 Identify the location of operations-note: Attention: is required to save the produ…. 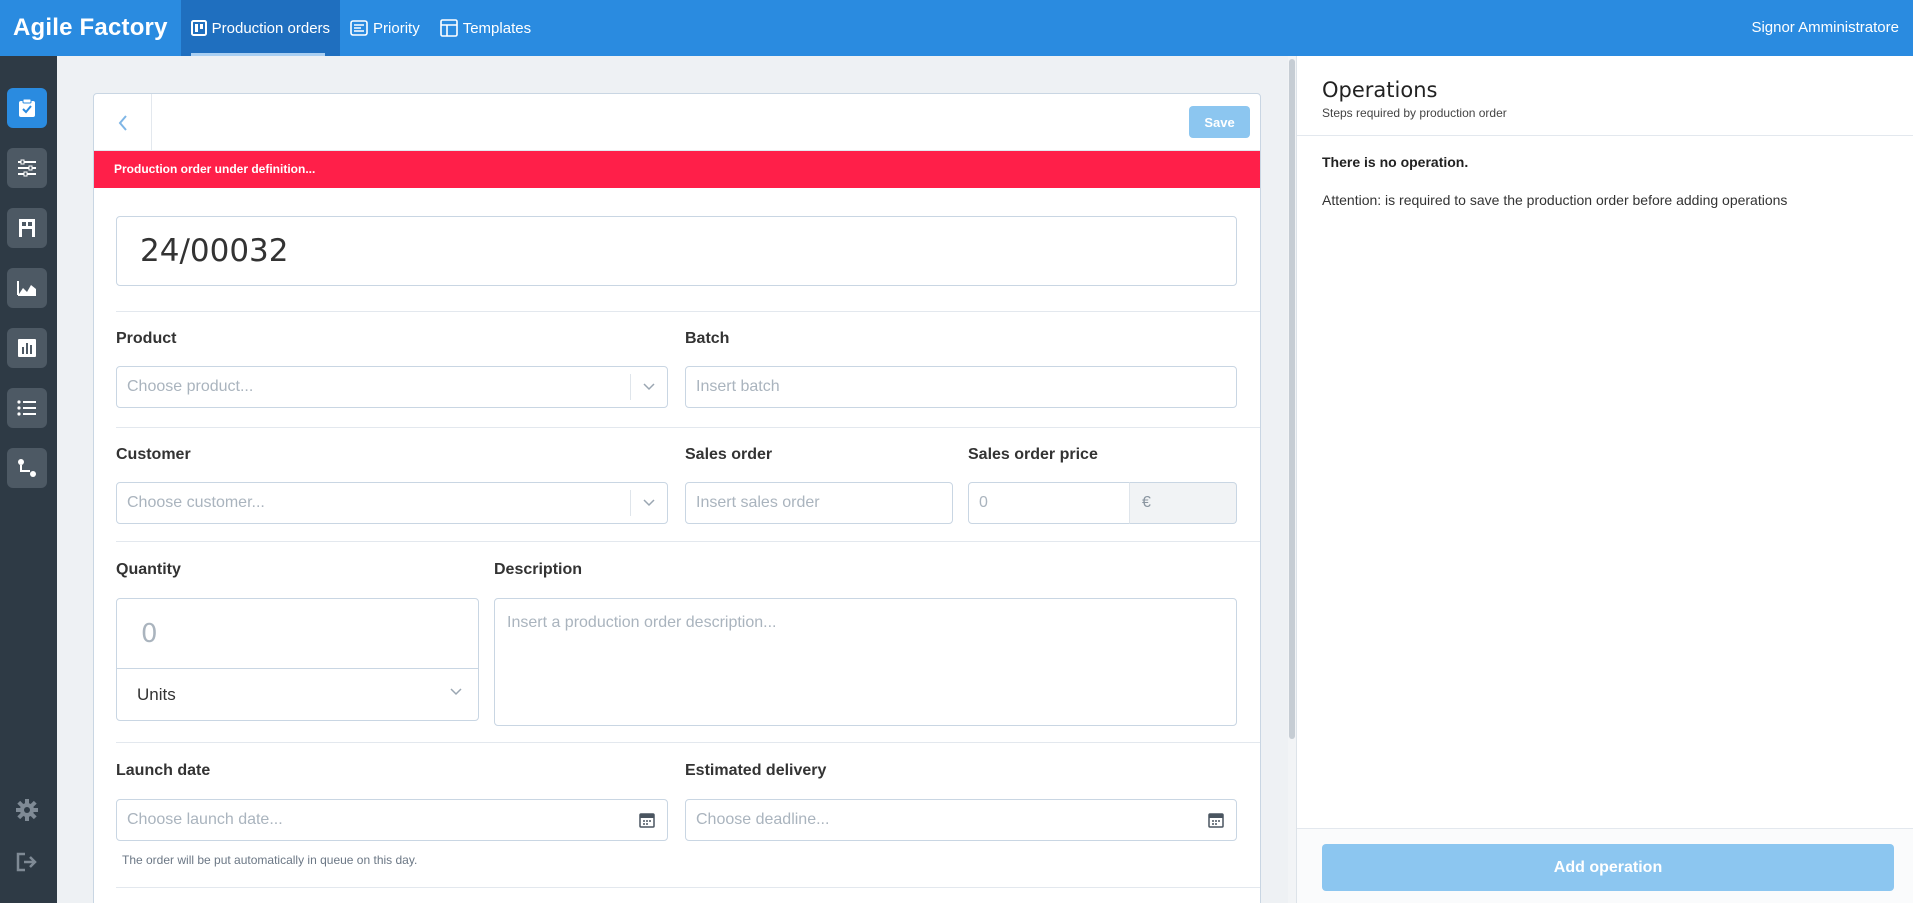
(1555, 200).